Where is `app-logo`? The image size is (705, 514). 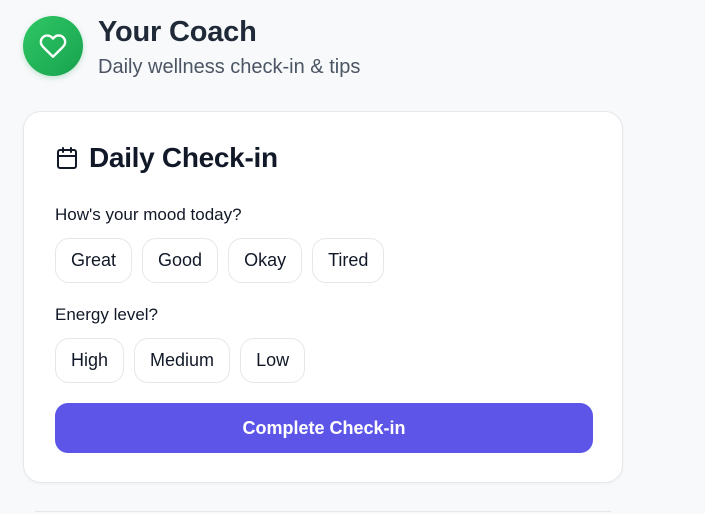
app-logo is located at coordinates (53, 46).